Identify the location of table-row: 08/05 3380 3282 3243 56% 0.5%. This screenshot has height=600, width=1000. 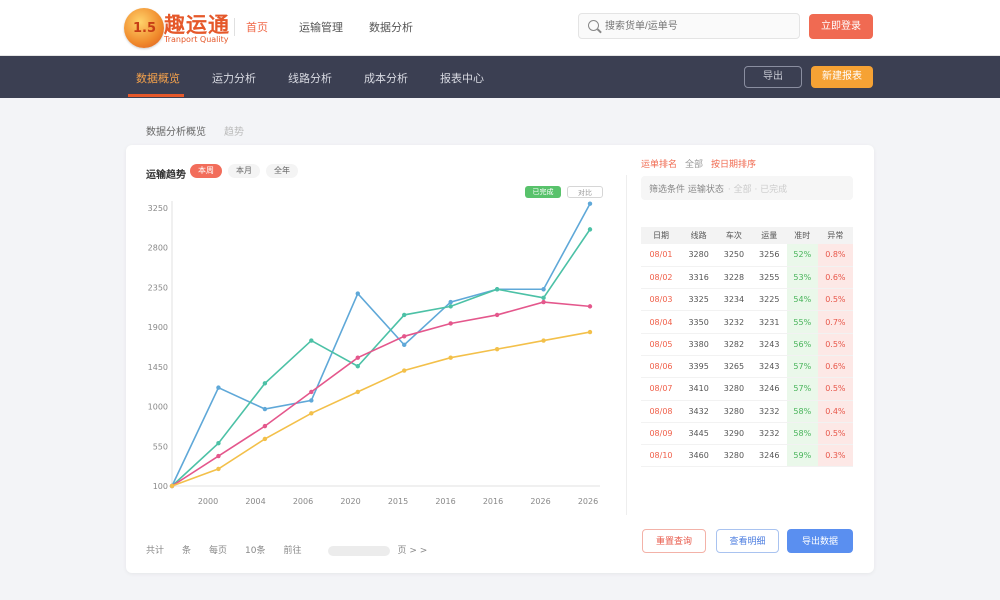
(747, 344).